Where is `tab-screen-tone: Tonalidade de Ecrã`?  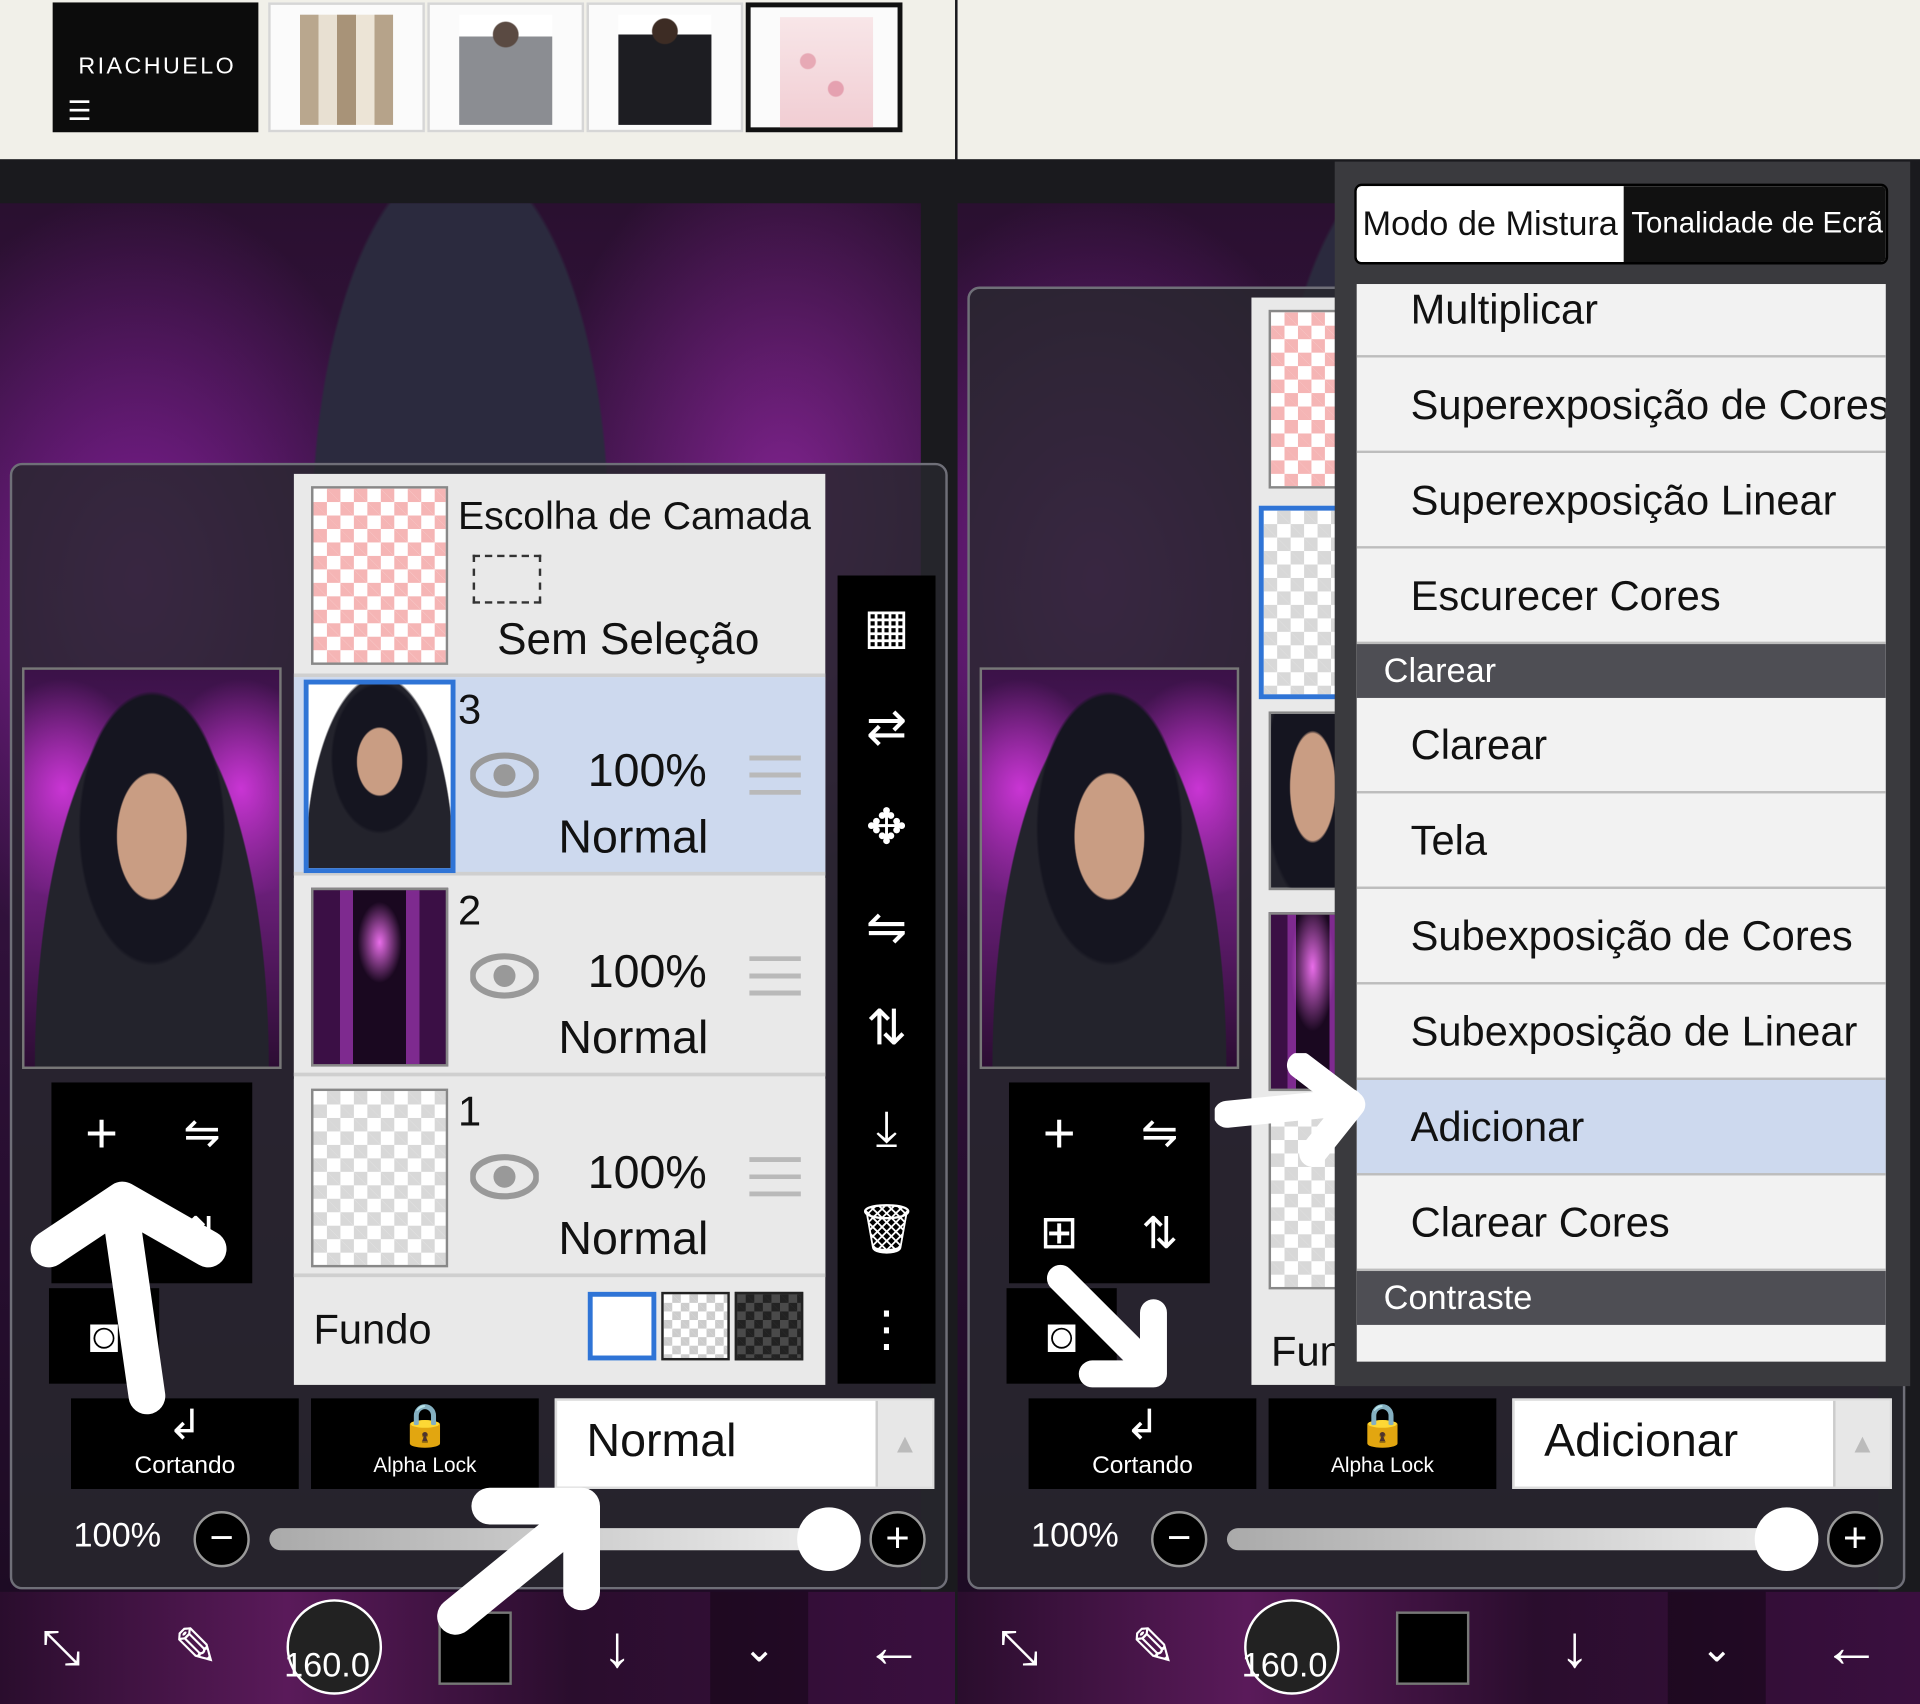
tab-screen-tone: Tonalidade de Ecrã is located at coordinates (1754, 224).